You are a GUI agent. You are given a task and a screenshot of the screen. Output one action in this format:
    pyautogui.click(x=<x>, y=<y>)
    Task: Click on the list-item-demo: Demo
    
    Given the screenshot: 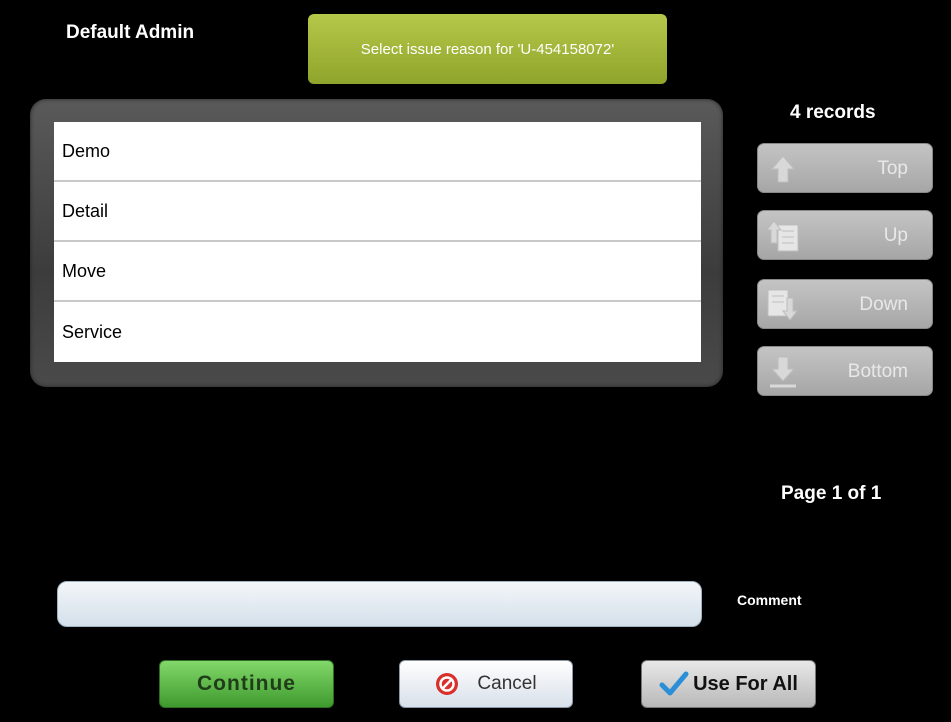 What is the action you would take?
    pyautogui.click(x=377, y=152)
    